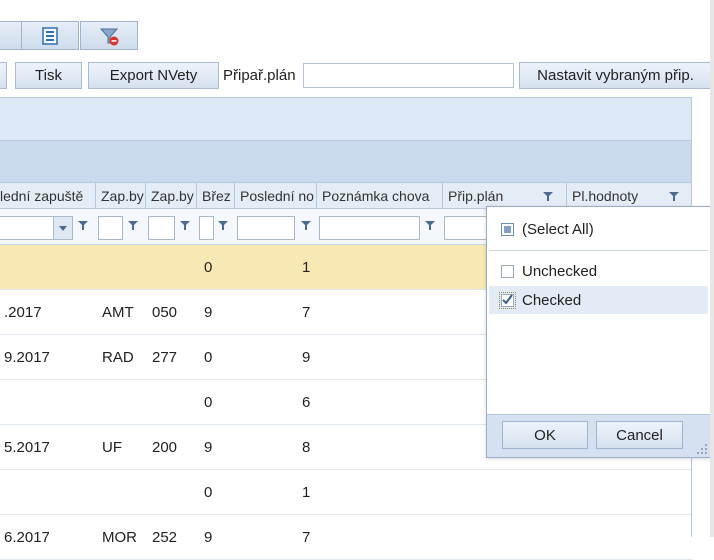 This screenshot has width=714, height=560. I want to click on toolbar-edge-button, so click(3, 75).